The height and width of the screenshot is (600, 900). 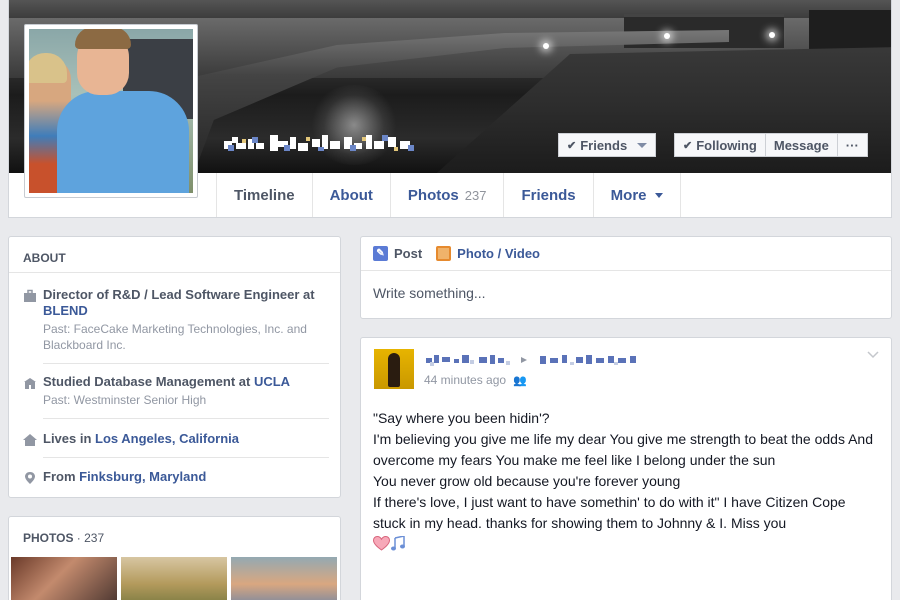 I want to click on current-city-link: Los Angeles, California, so click(x=167, y=438).